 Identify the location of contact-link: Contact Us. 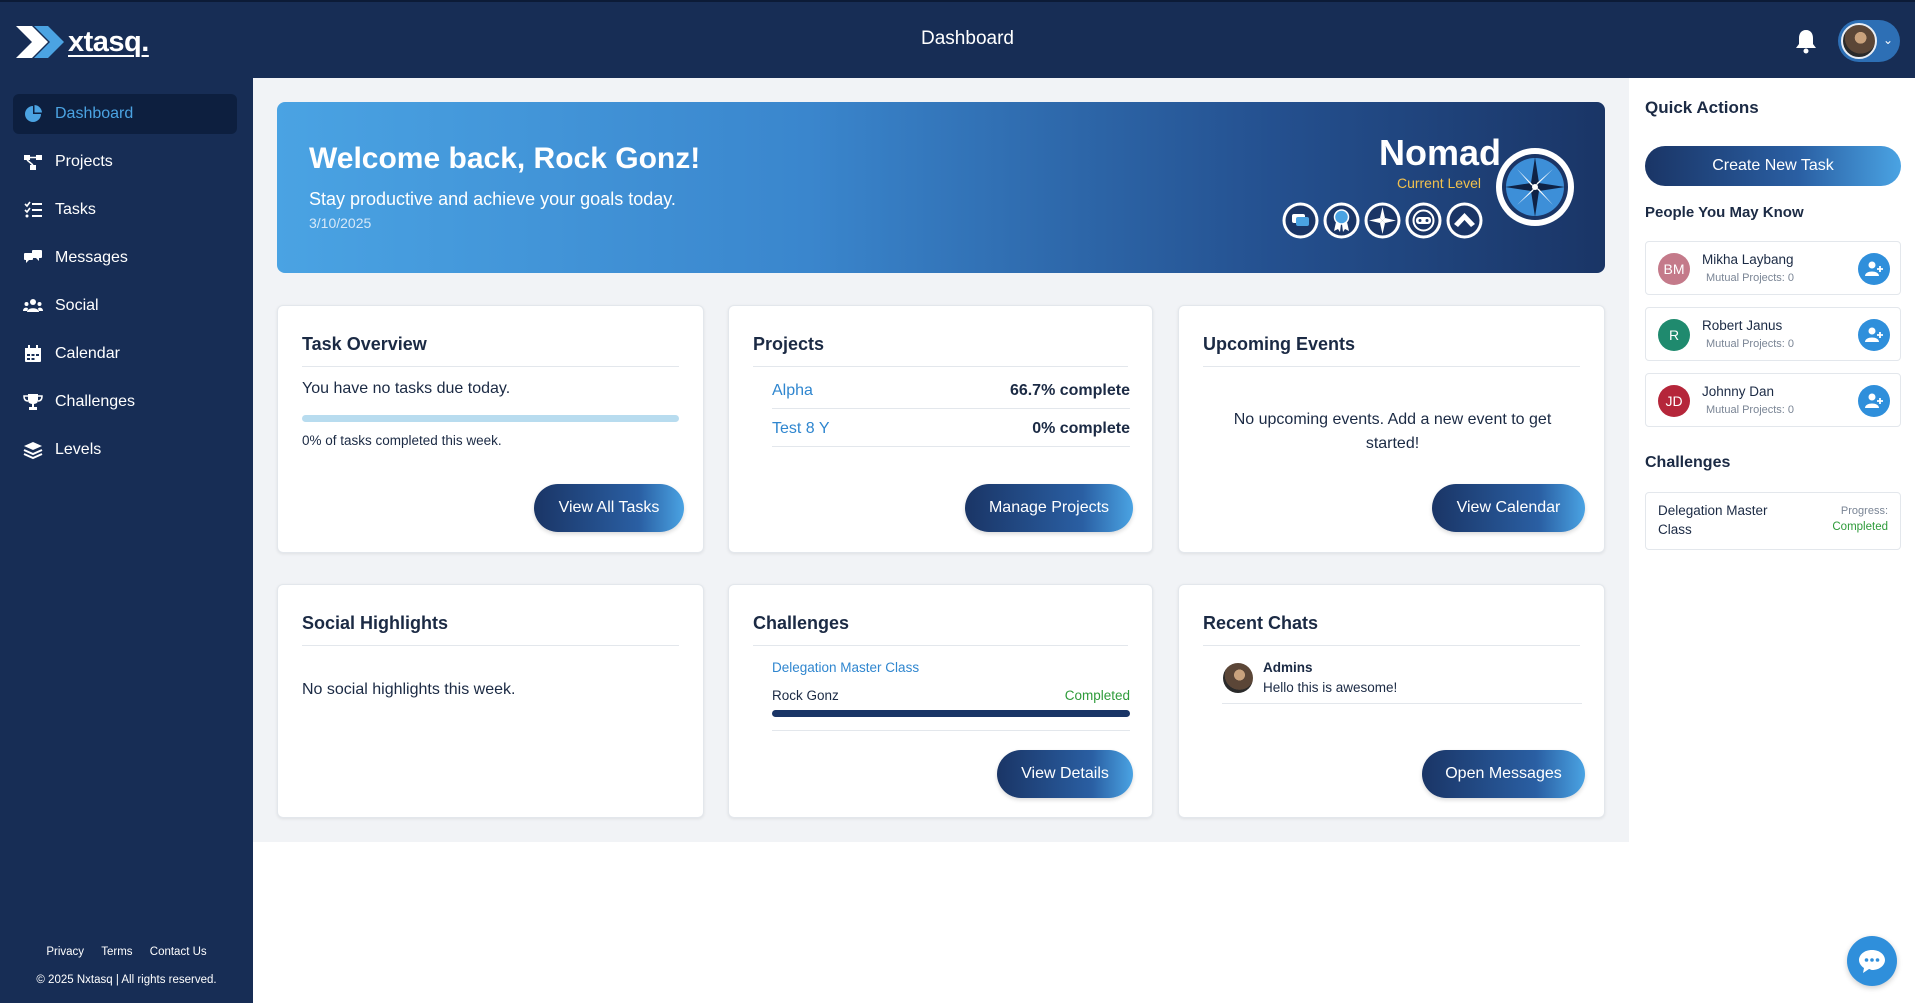
(178, 952).